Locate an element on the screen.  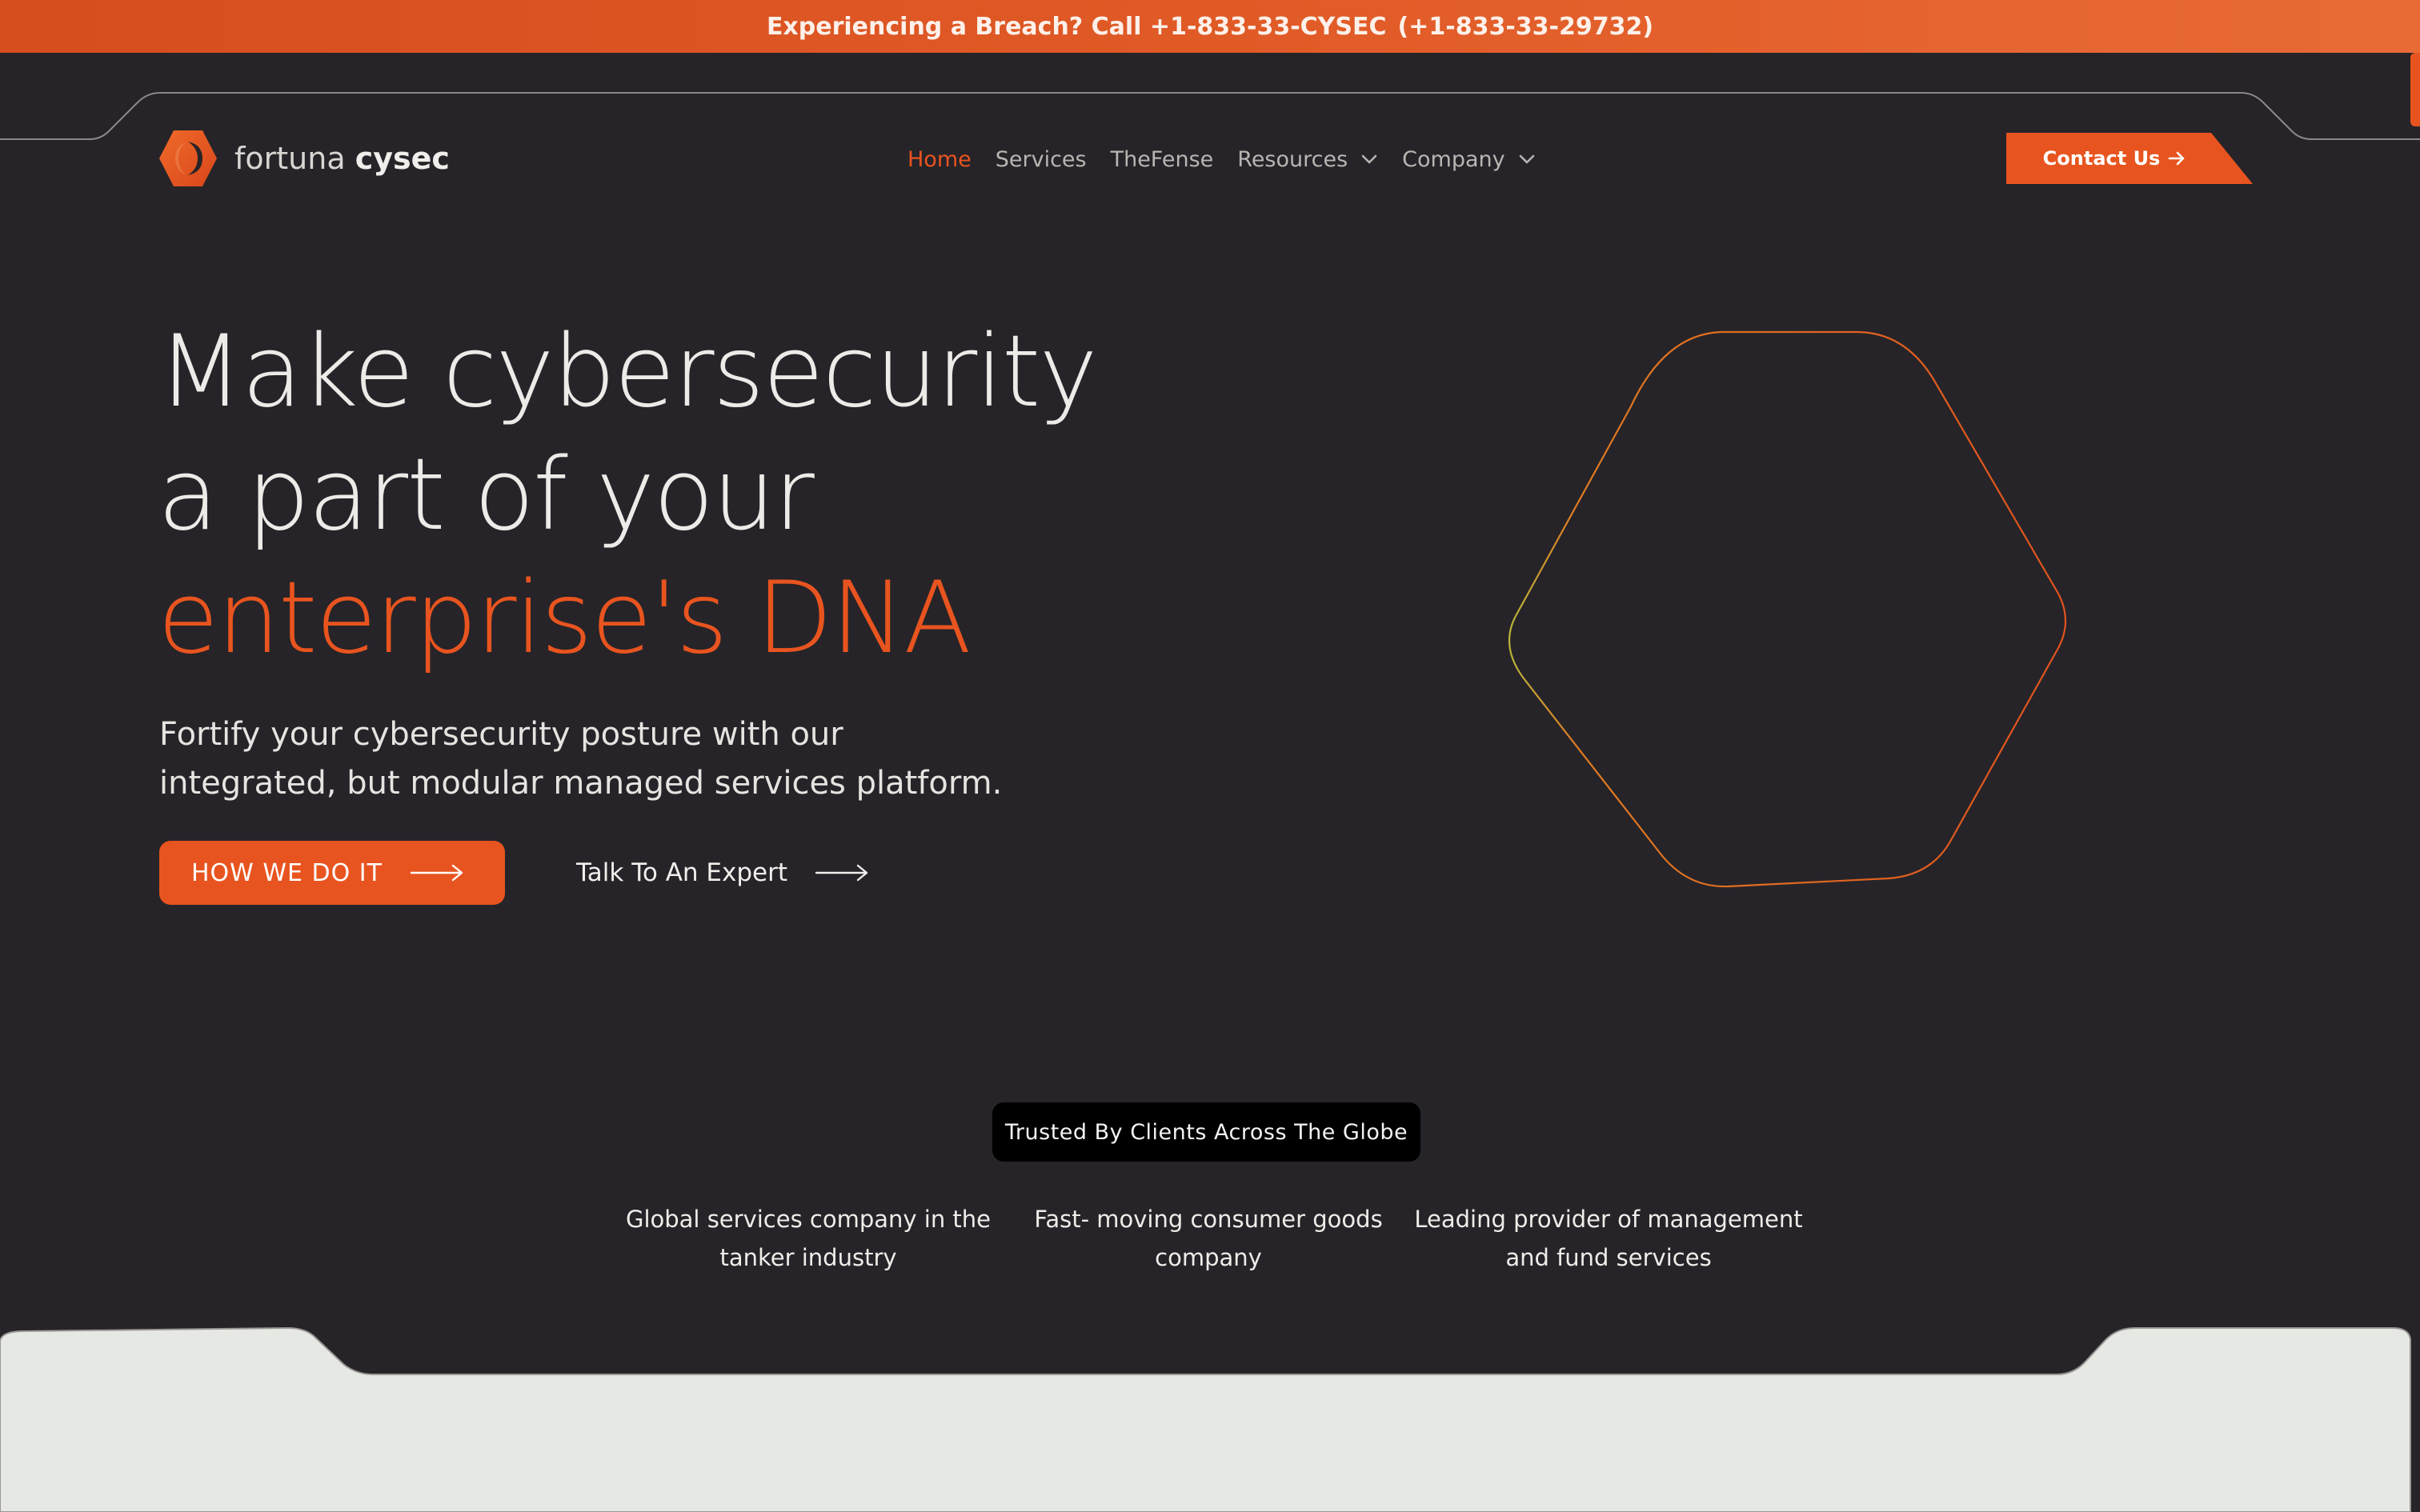
nav-item-thefense: TheFense is located at coordinates (1162, 159).